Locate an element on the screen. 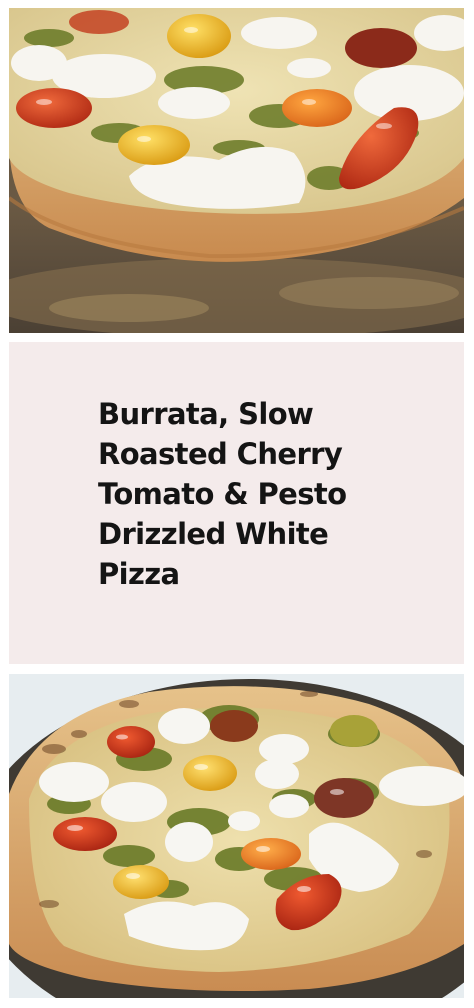 Image resolution: width=474 pixels, height=1008 pixels. recipe-title-line: Pizza is located at coordinates (139, 574).